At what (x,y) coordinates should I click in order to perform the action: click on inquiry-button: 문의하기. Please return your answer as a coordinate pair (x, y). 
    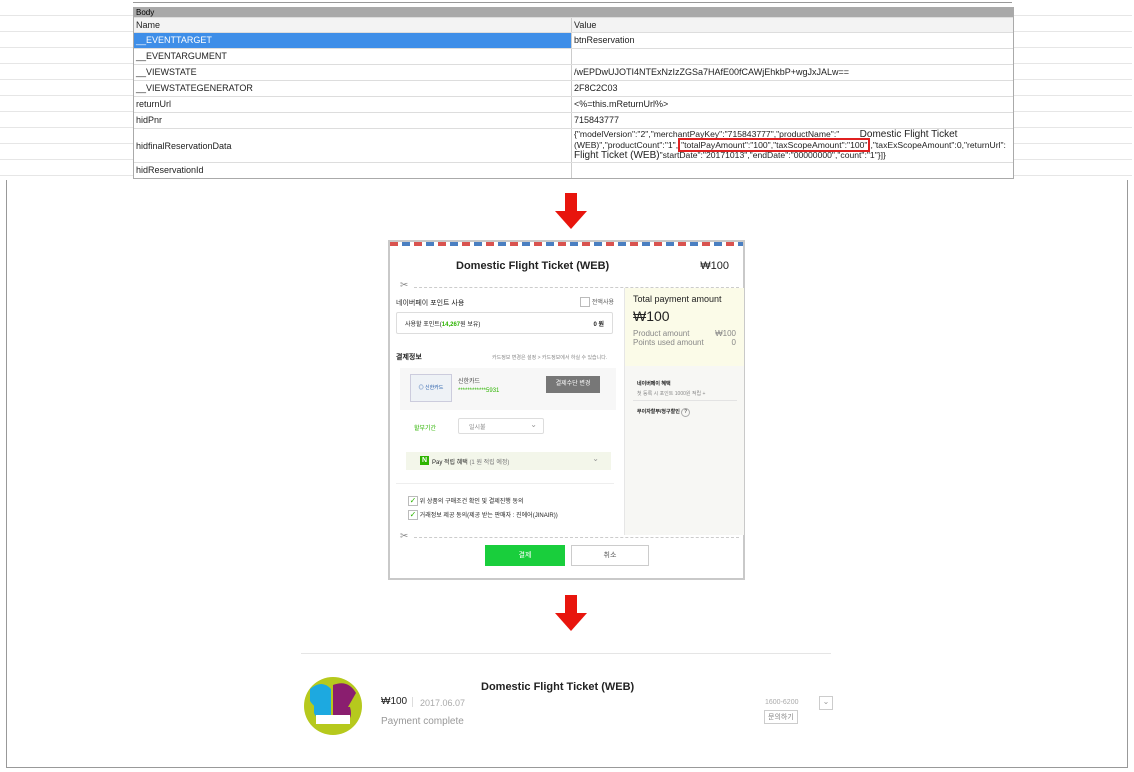
    Looking at the image, I should click on (781, 717).